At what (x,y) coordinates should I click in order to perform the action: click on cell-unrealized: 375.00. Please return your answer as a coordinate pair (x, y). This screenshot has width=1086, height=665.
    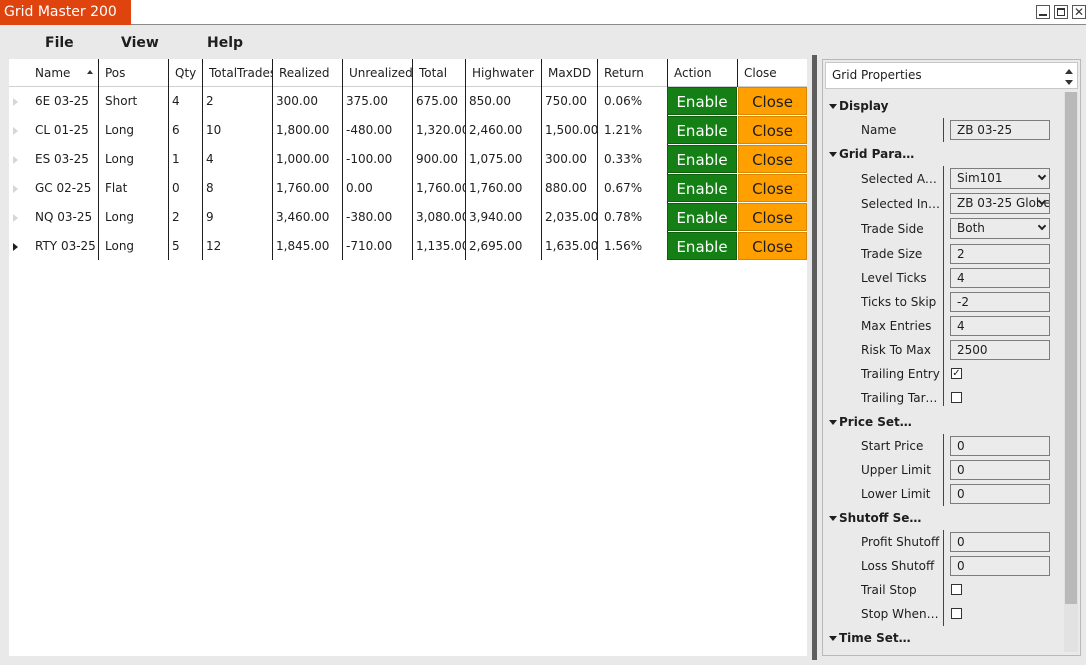
    Looking at the image, I should click on (367, 101).